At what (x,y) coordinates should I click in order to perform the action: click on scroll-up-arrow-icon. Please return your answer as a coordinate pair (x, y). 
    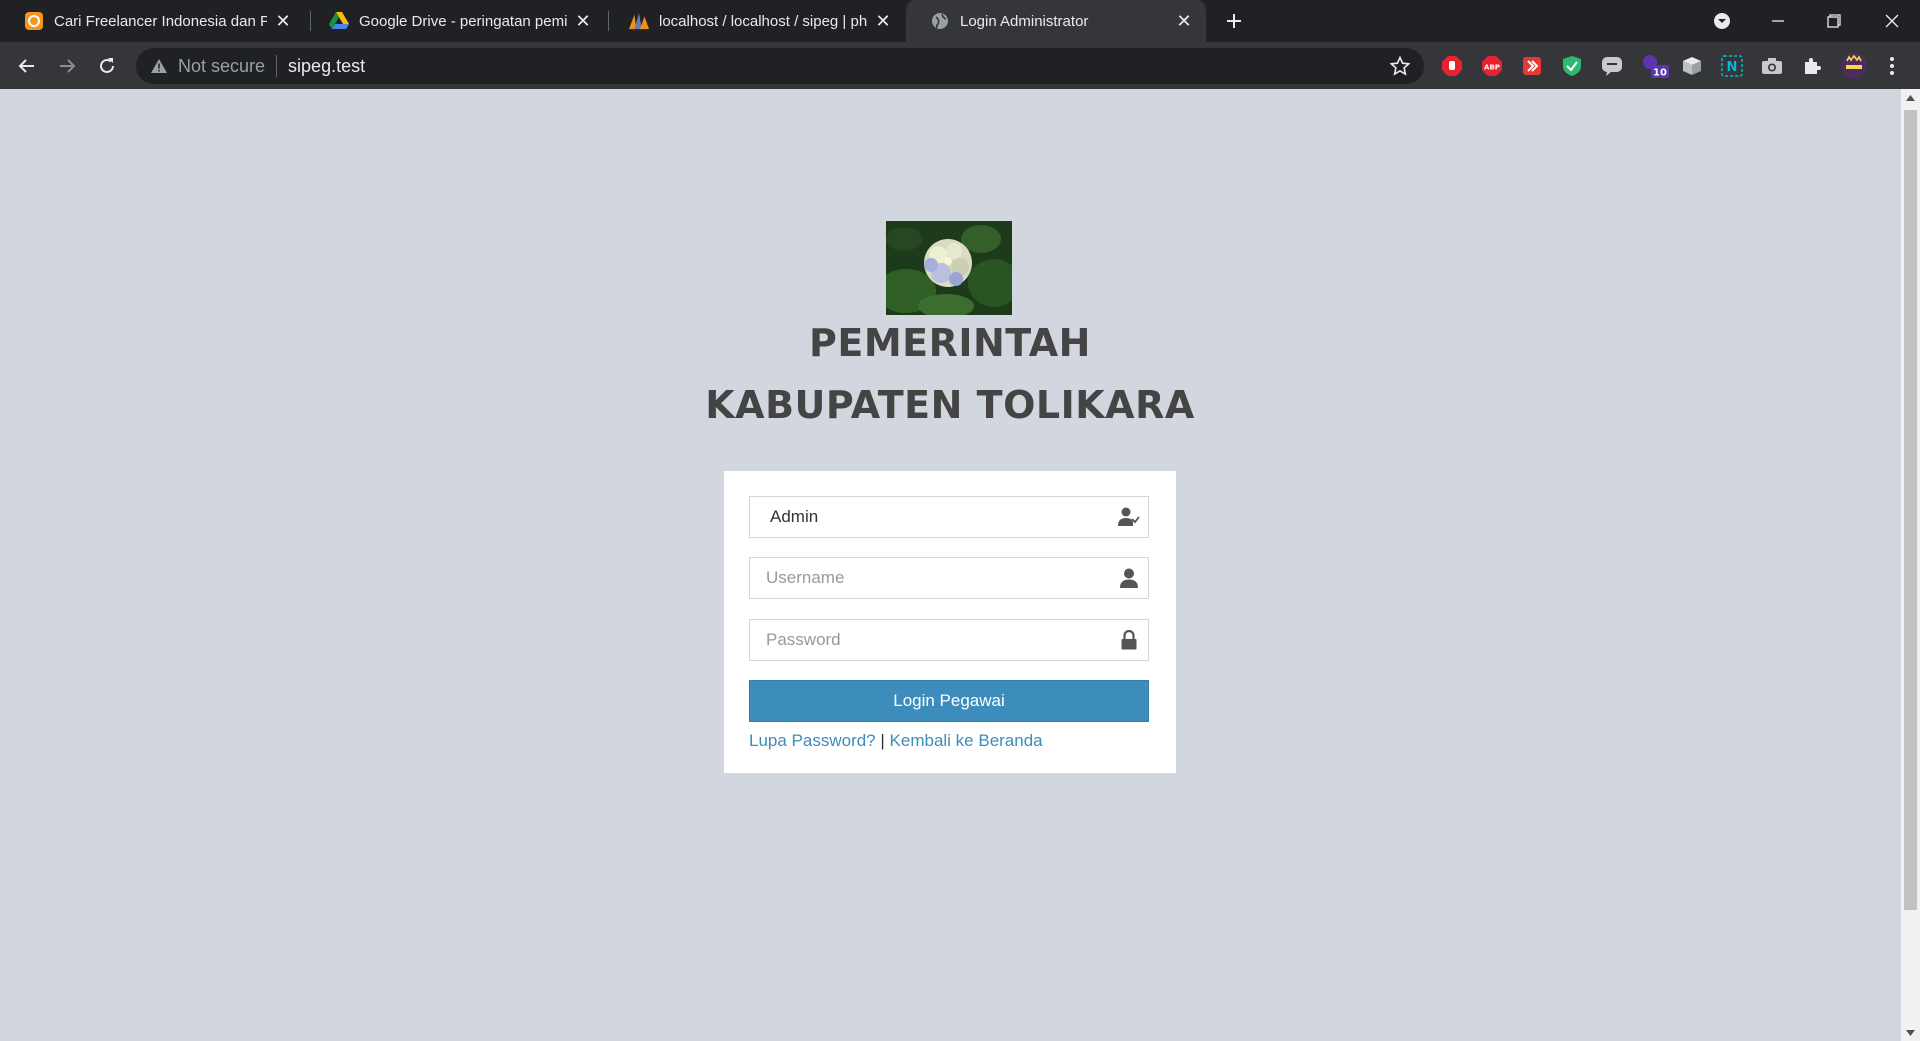
    Looking at the image, I should click on (1910, 97).